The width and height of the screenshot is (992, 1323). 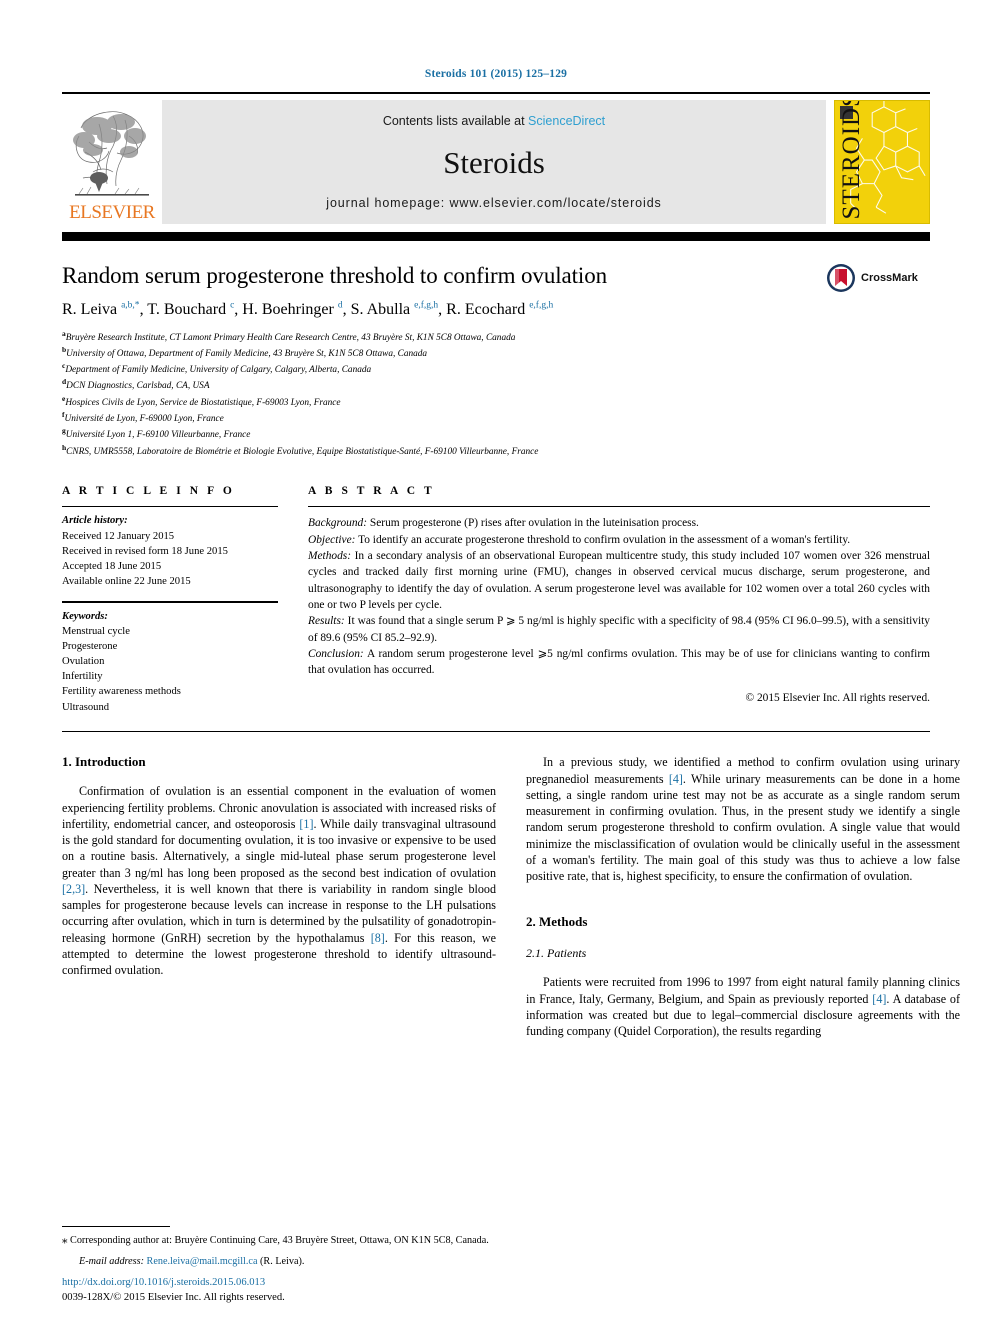 What do you see at coordinates (619, 506) in the screenshot?
I see `abstract-rule` at bounding box center [619, 506].